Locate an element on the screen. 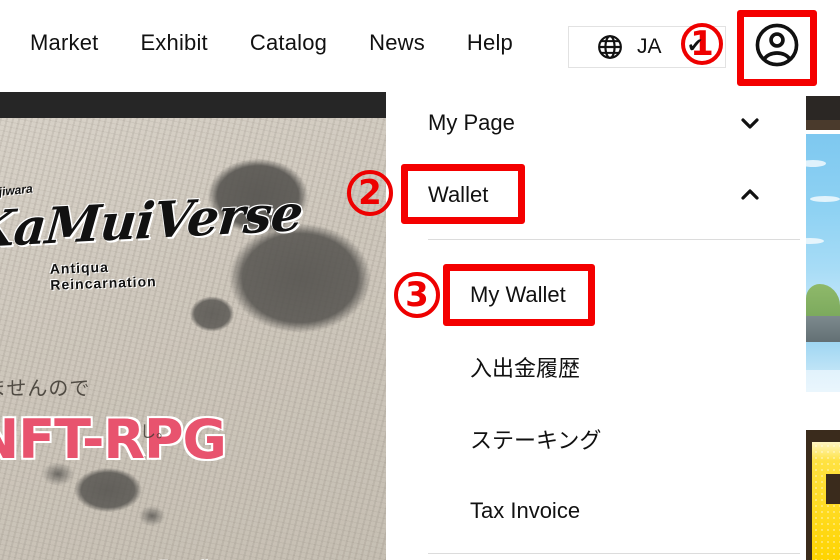 The image size is (840, 560). banner-subtitle: ートマン事変〜 is located at coordinates (133, 555).